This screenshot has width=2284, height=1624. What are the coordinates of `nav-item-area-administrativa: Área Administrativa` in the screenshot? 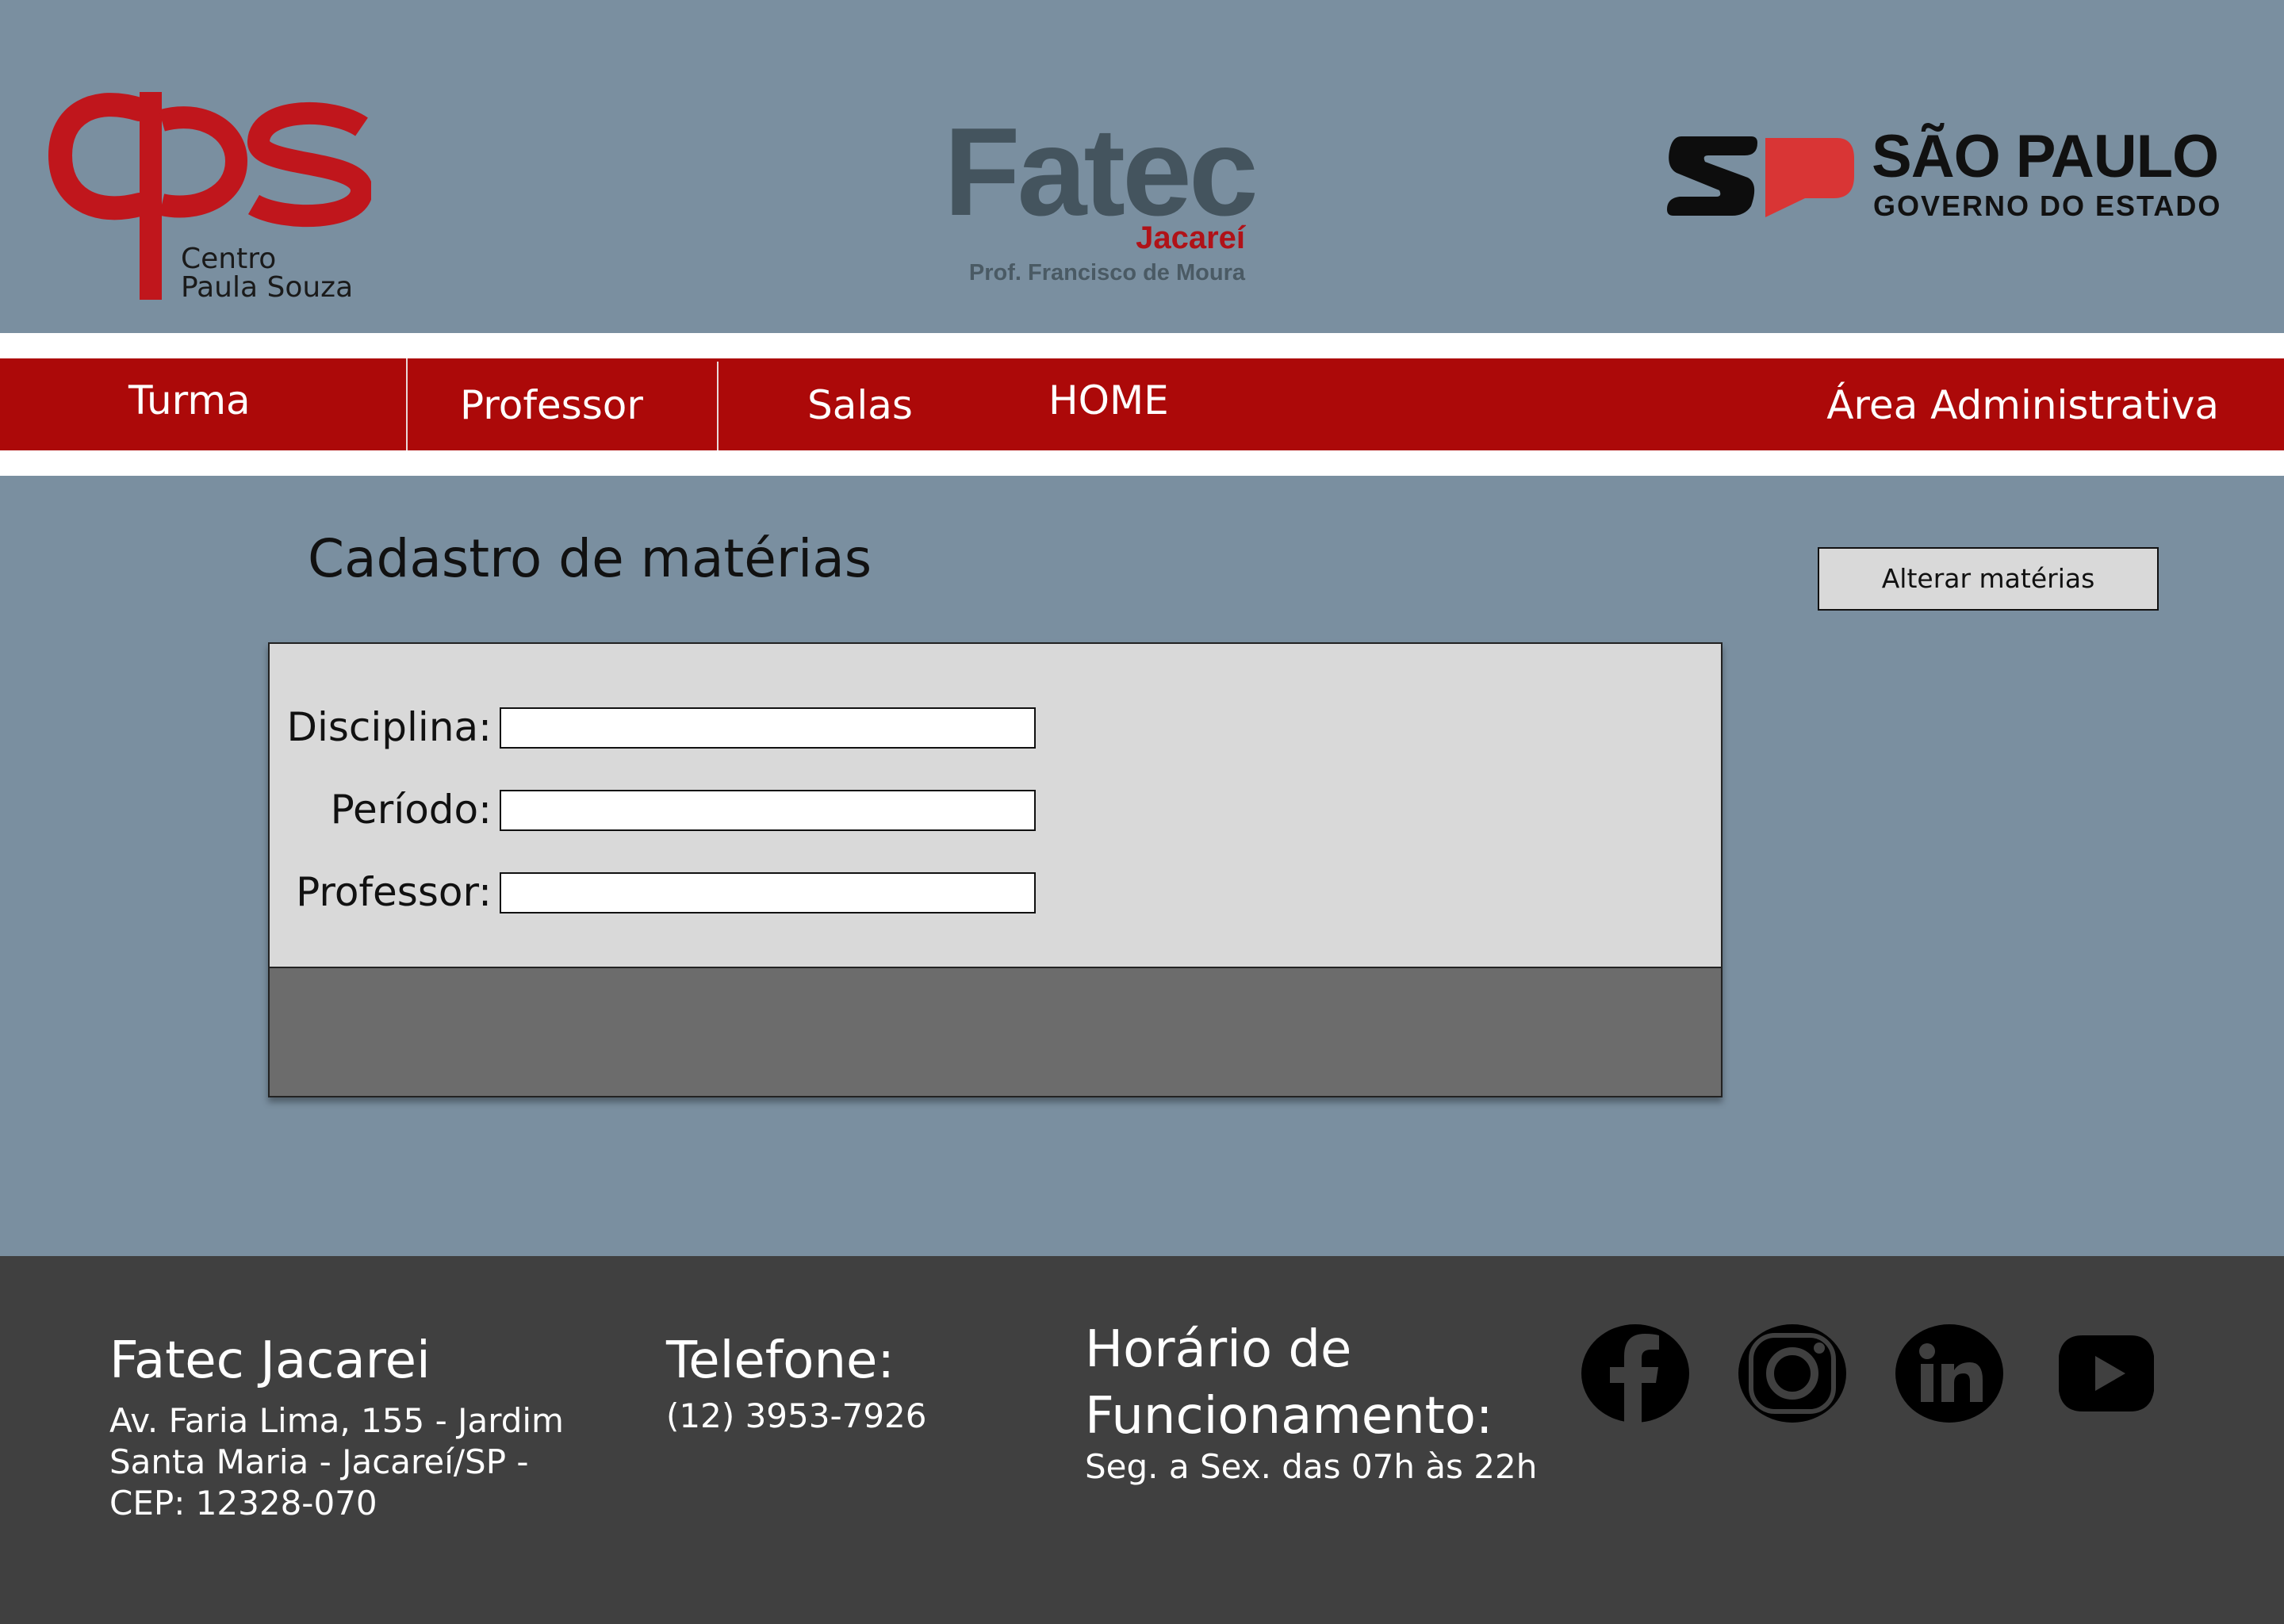 It's located at (2022, 405).